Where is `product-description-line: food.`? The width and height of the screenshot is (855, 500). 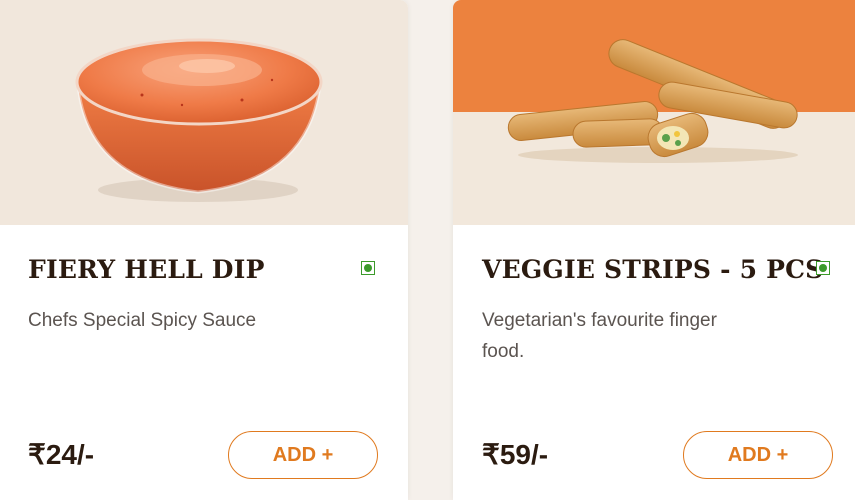
product-description-line: food. is located at coordinates (503, 351).